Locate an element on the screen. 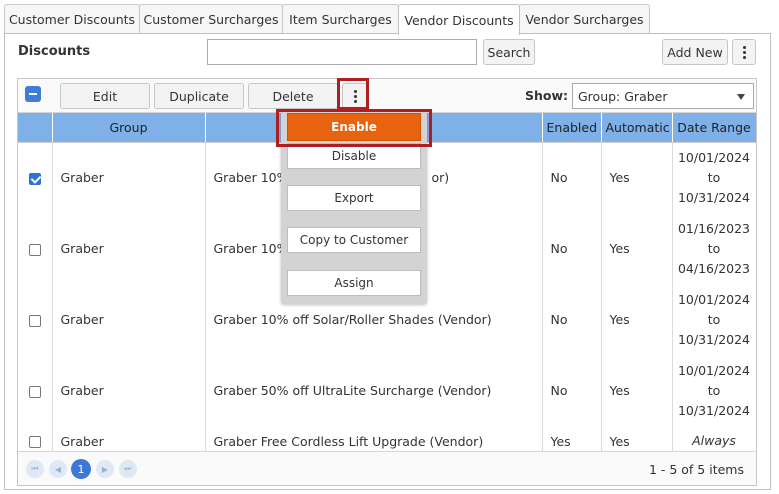 Image resolution: width=779 pixels, height=494 pixels. minus-icon is located at coordinates (33, 94).